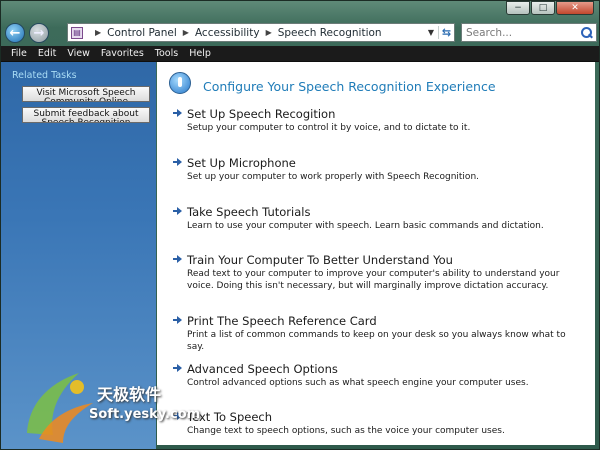 The height and width of the screenshot is (450, 600). What do you see at coordinates (385, 212) in the screenshot?
I see `task-title: Take Speech Tutorials` at bounding box center [385, 212].